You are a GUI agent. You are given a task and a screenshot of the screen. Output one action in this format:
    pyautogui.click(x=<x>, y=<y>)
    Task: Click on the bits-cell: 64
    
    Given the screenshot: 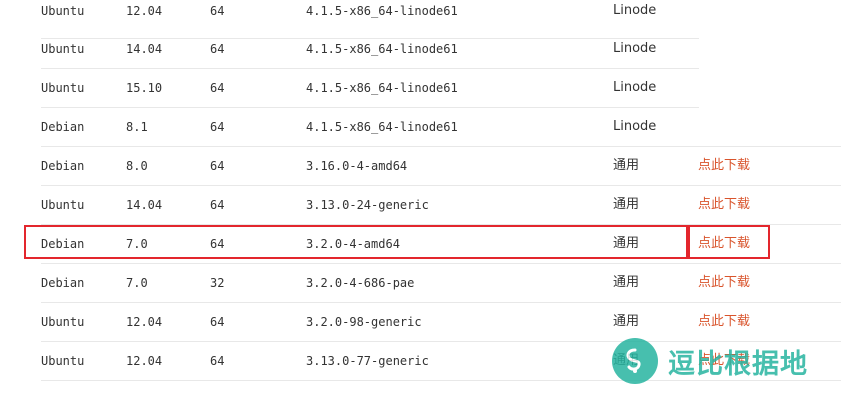 What is the action you would take?
    pyautogui.click(x=217, y=361)
    